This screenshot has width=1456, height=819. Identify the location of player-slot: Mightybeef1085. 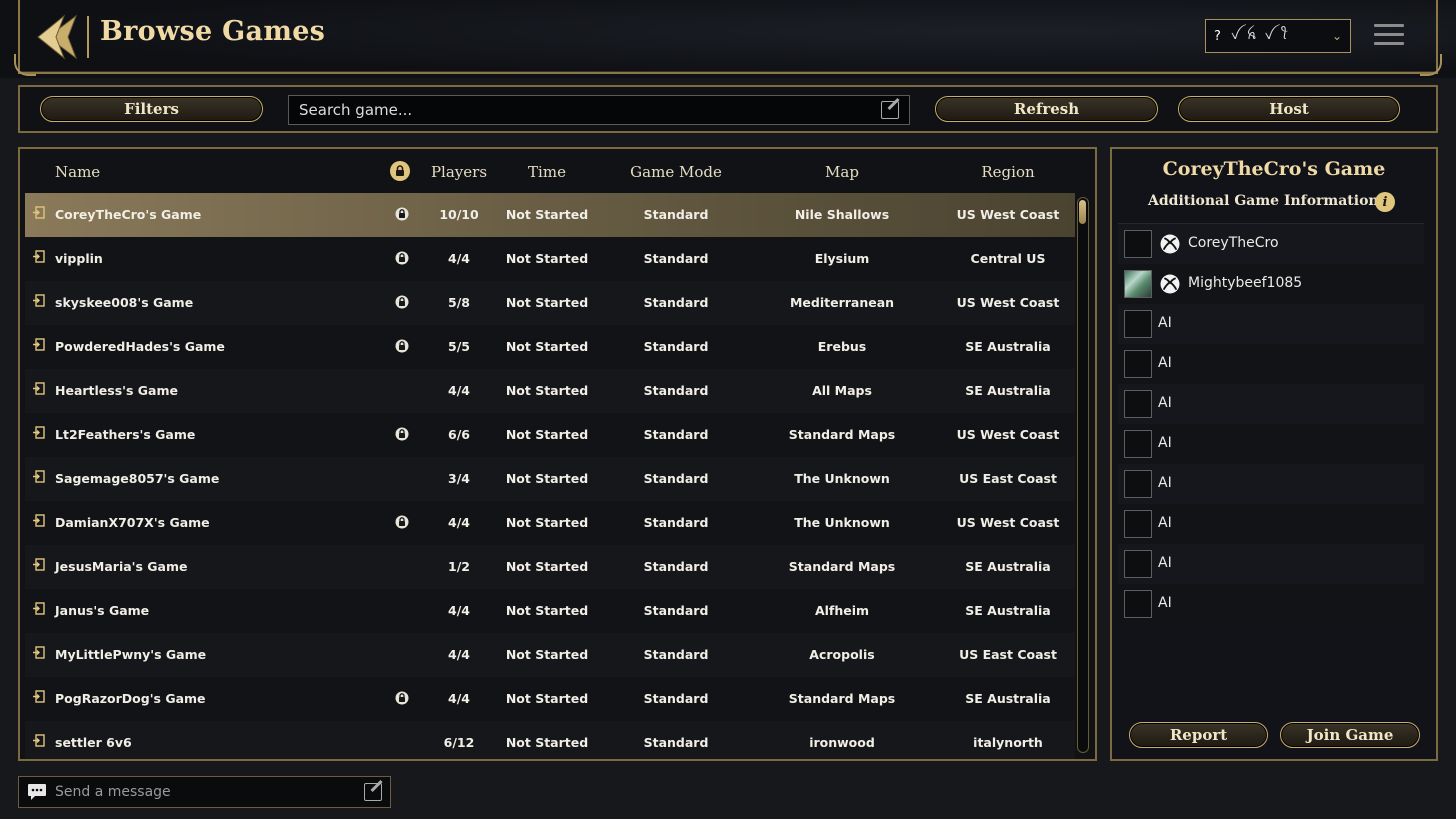
(1271, 284).